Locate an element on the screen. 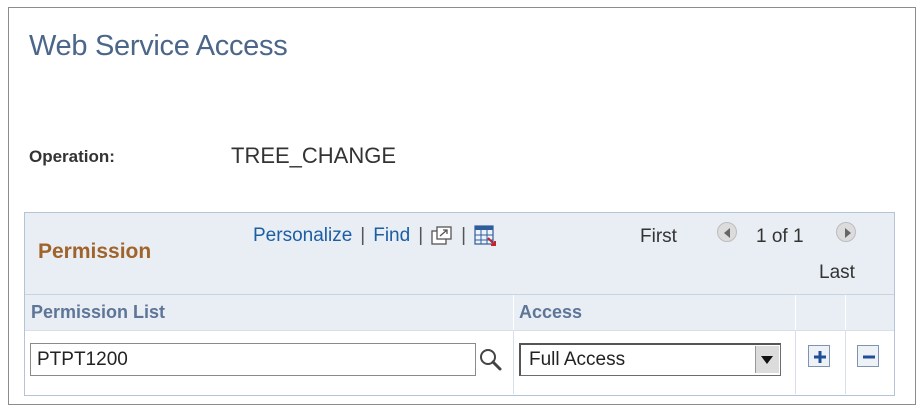  operation-label: Operation: is located at coordinates (72, 156).